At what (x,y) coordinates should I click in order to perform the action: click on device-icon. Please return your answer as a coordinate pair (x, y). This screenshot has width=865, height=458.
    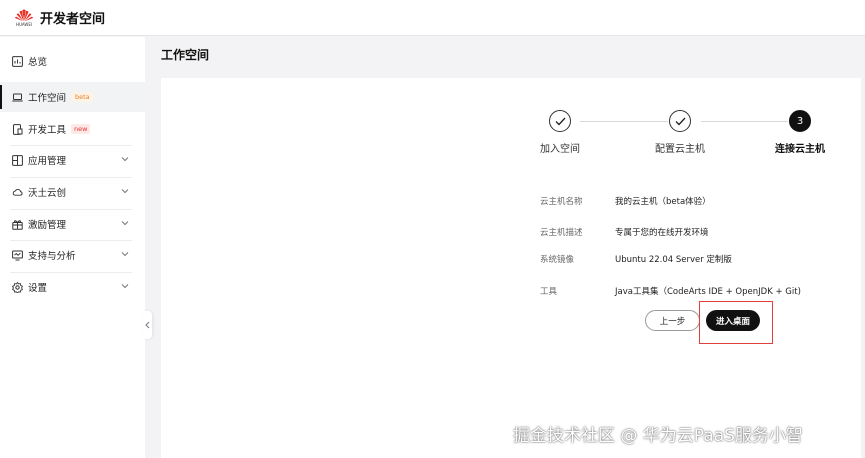
    Looking at the image, I should click on (17, 129).